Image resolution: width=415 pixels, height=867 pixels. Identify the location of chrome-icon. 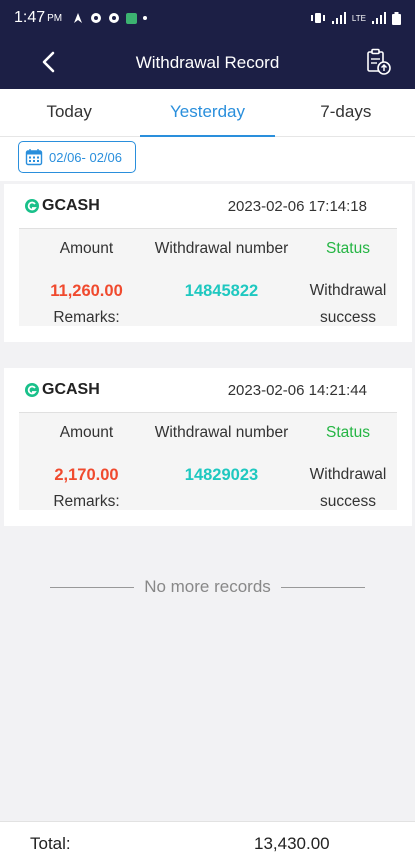
(96, 18).